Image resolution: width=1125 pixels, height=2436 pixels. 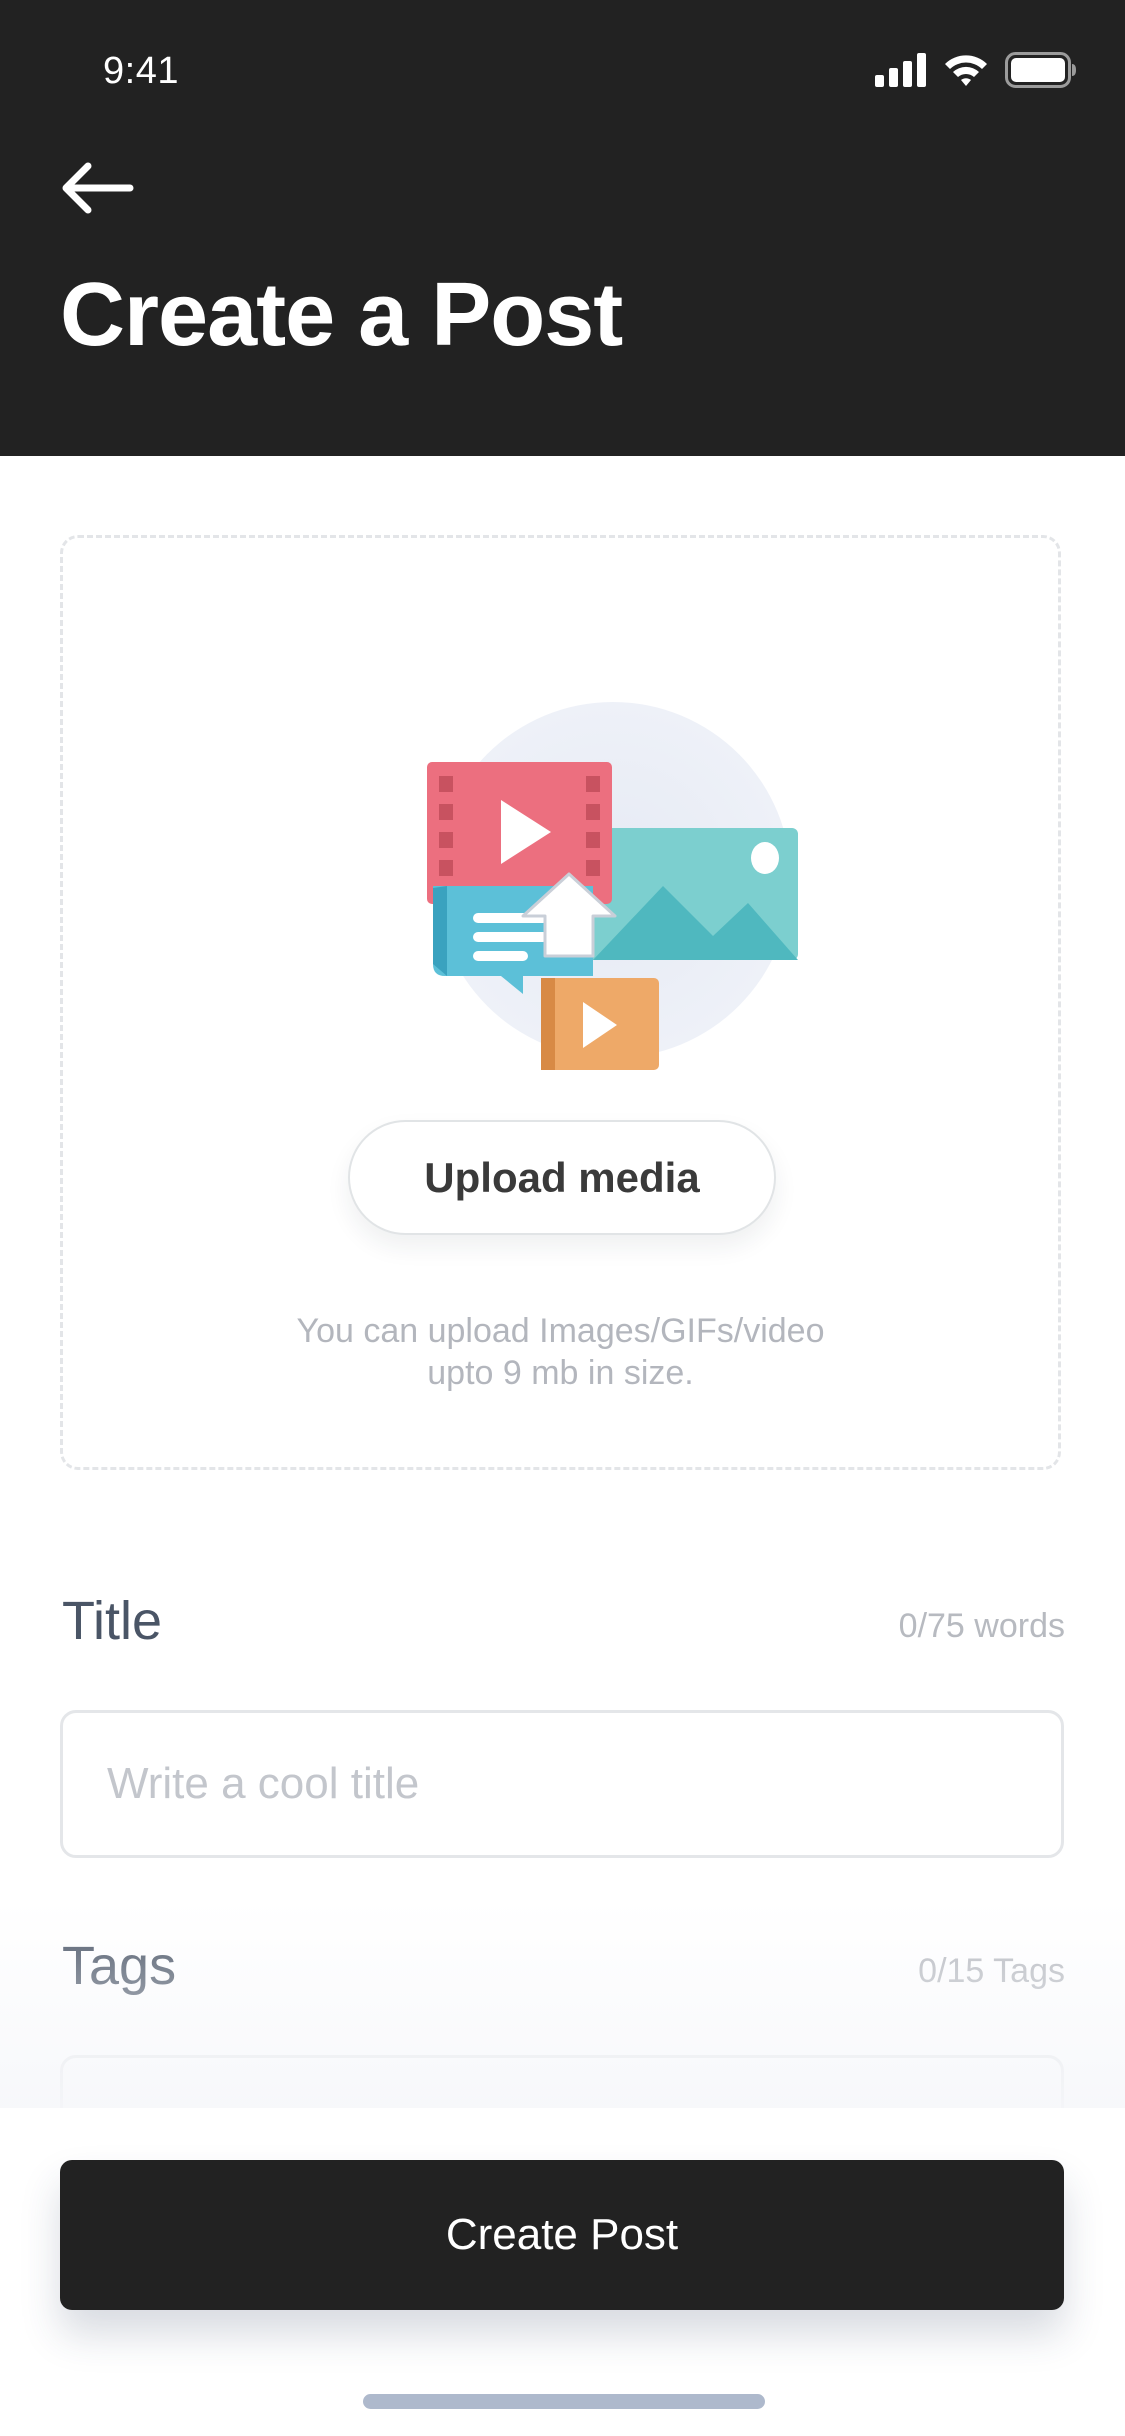 What do you see at coordinates (564, 2401) in the screenshot?
I see `home-indicator` at bounding box center [564, 2401].